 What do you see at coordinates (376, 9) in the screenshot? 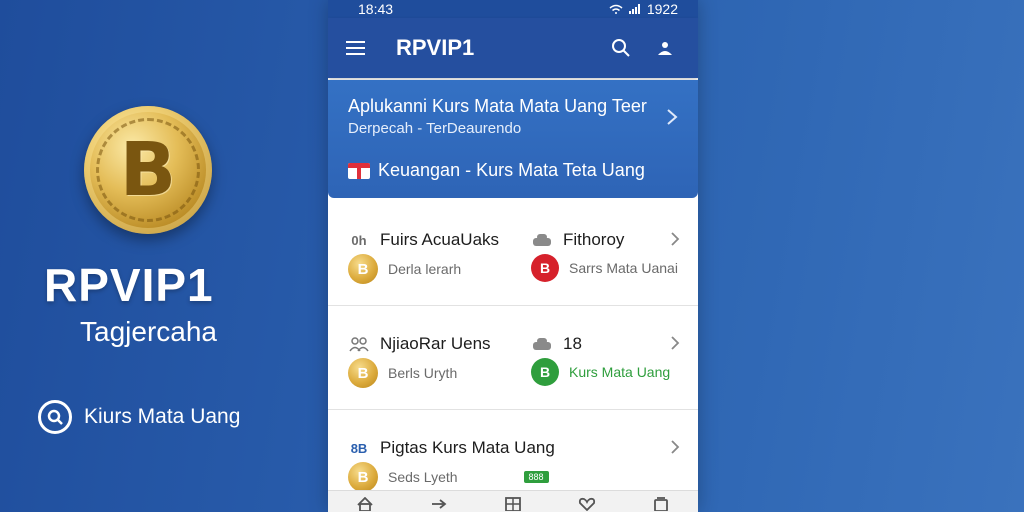
I see `status-time: 18:43` at bounding box center [376, 9].